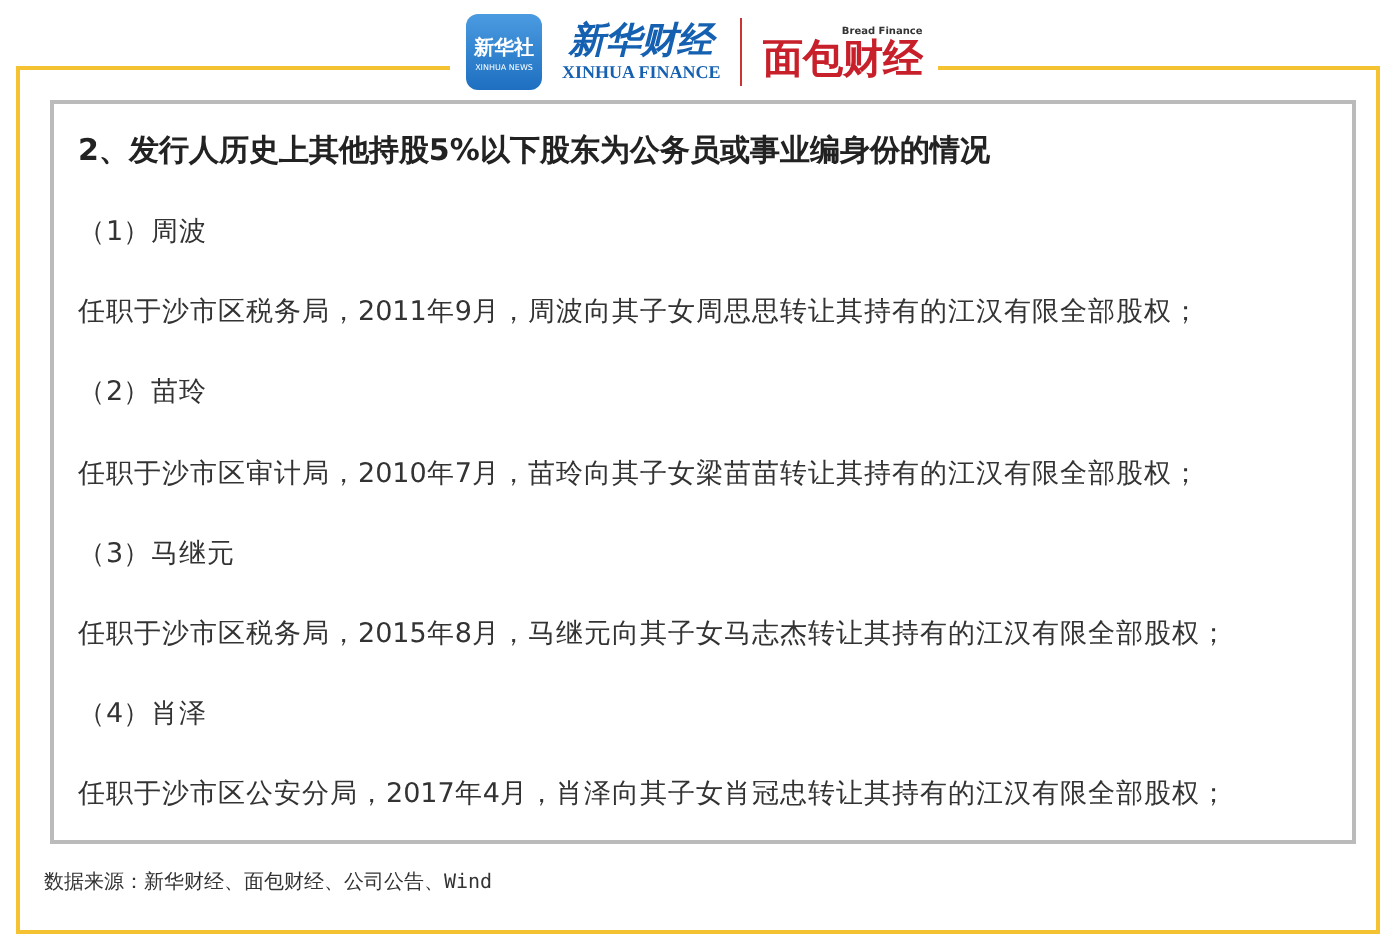 The image size is (1400, 952). What do you see at coordinates (535, 151) in the screenshot?
I see `section-title: 2、发行人历史上其他持股5%以下股东为公务员或事业编身份的情况` at bounding box center [535, 151].